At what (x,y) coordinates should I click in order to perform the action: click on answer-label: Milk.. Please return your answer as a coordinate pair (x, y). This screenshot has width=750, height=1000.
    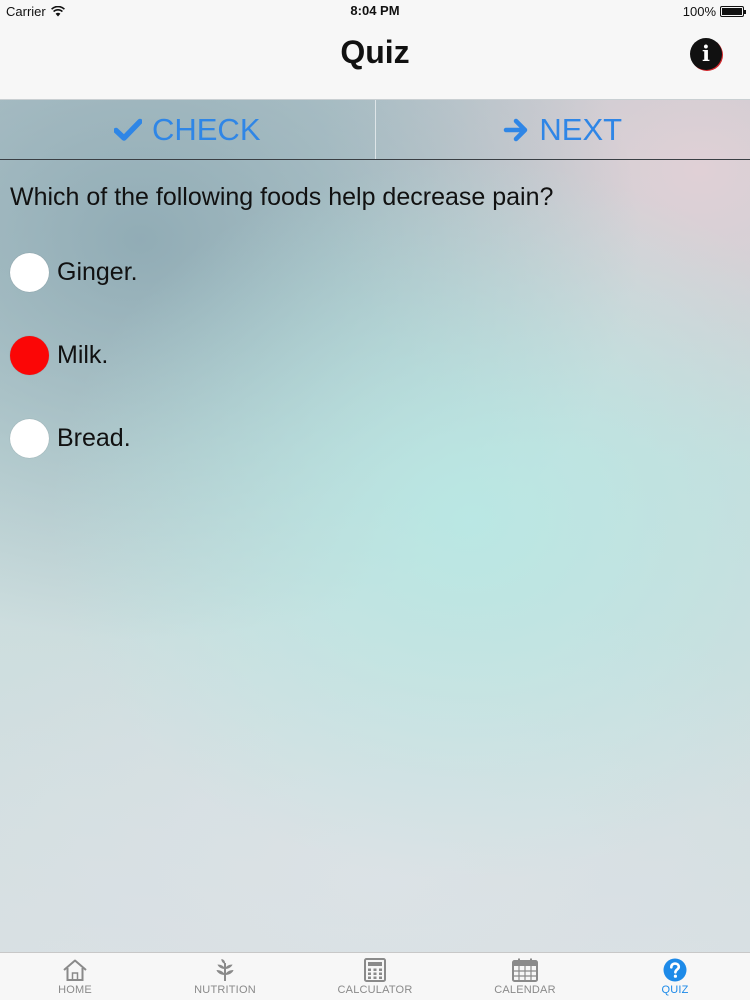
    Looking at the image, I should click on (83, 354).